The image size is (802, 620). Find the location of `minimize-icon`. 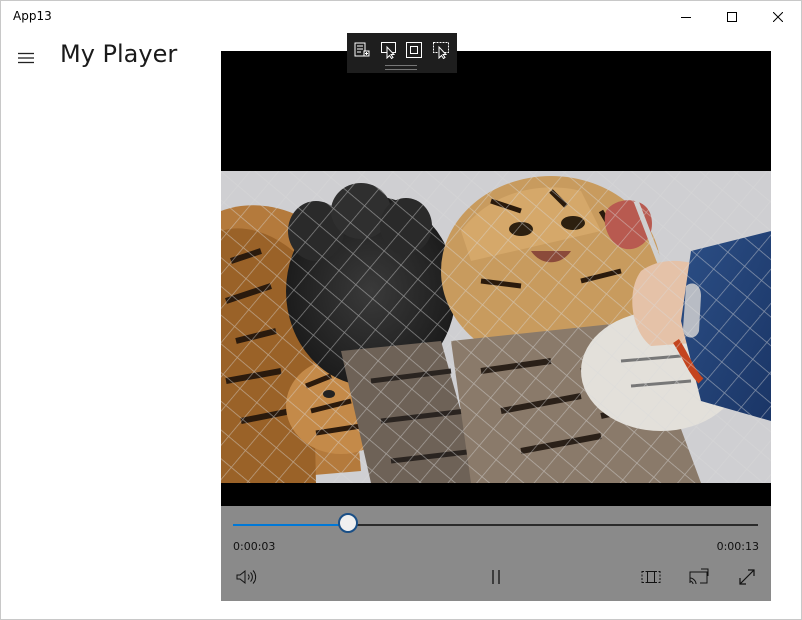

minimize-icon is located at coordinates (686, 17).